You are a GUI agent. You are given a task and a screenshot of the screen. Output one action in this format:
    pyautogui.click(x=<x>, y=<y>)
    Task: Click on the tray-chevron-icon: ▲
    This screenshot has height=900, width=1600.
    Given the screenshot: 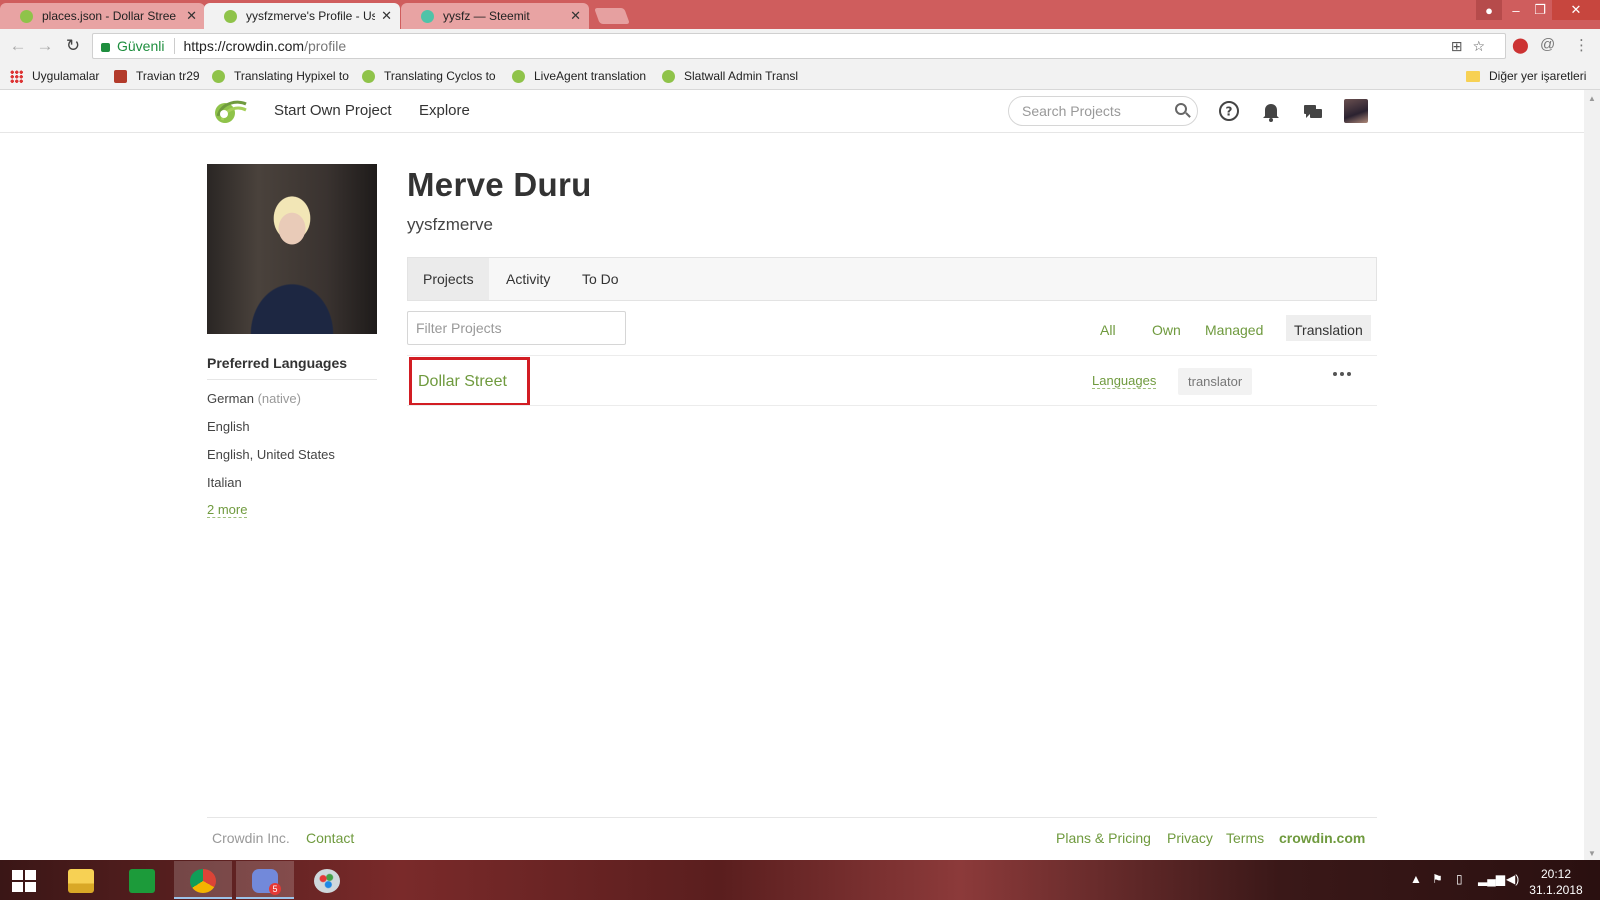 What is the action you would take?
    pyautogui.click(x=1416, y=879)
    